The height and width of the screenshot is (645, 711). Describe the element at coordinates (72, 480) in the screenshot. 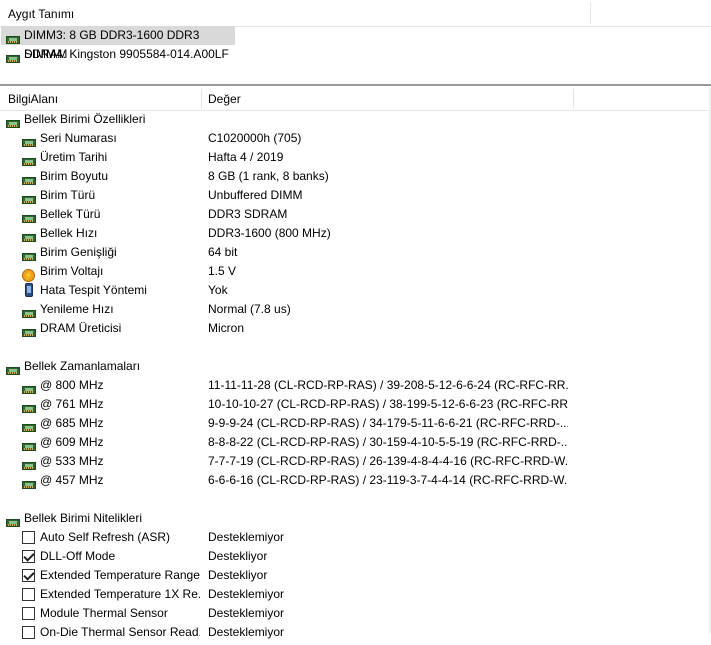

I see `field-name: @ 457 MHz` at that location.